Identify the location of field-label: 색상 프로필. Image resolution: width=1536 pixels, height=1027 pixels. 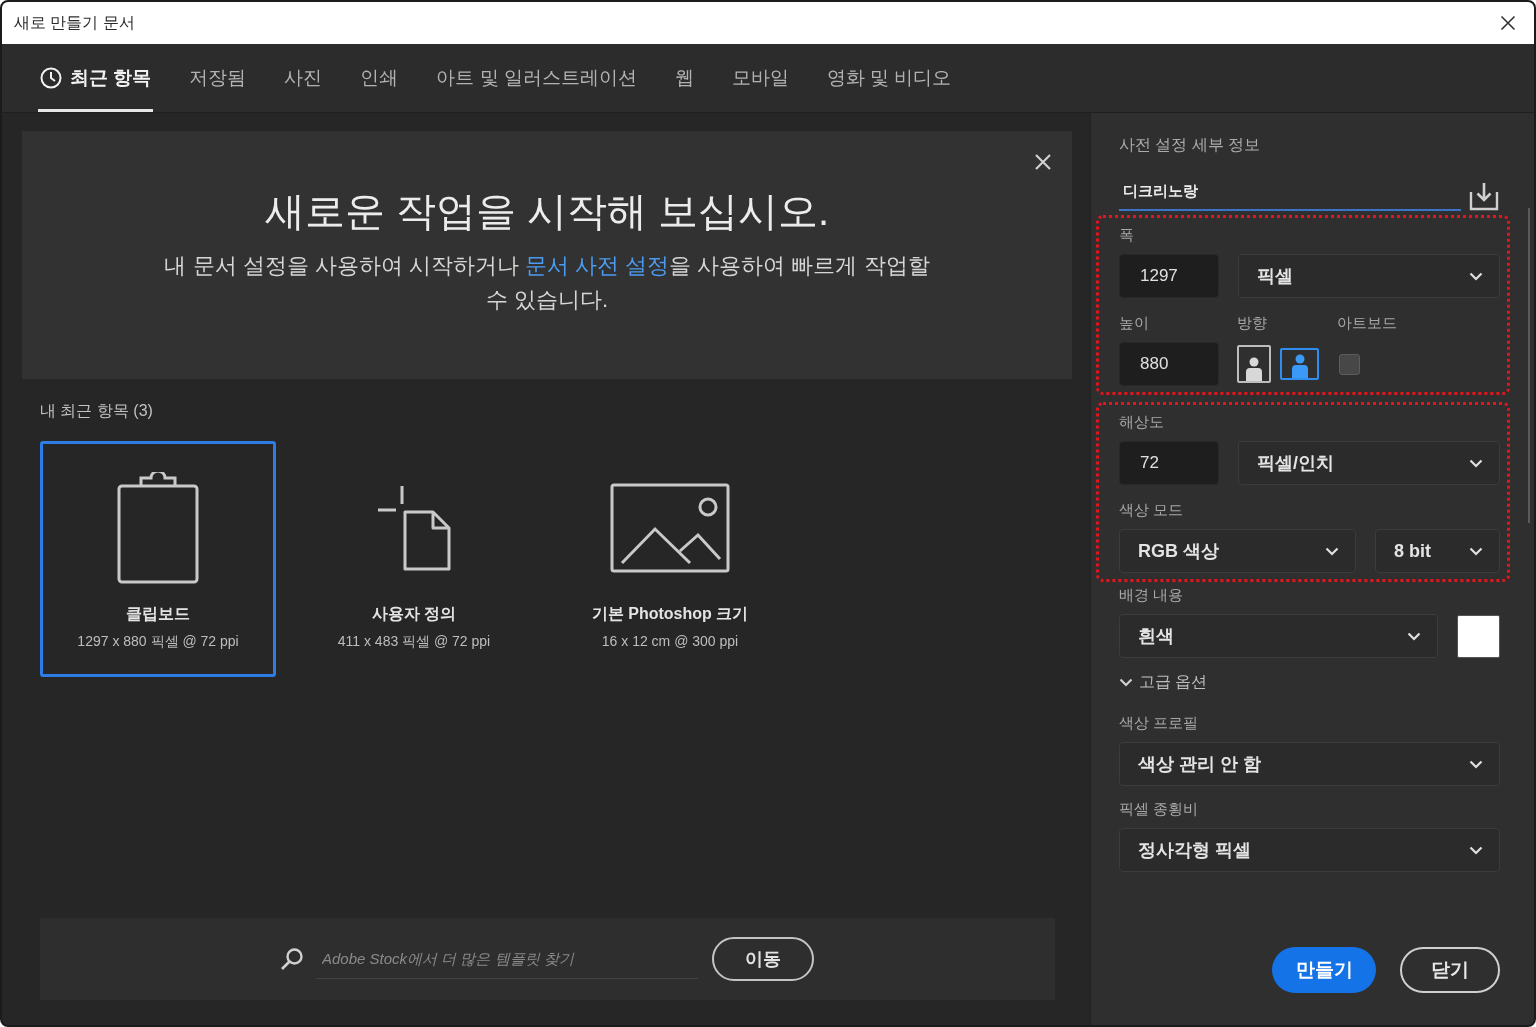
(1159, 723).